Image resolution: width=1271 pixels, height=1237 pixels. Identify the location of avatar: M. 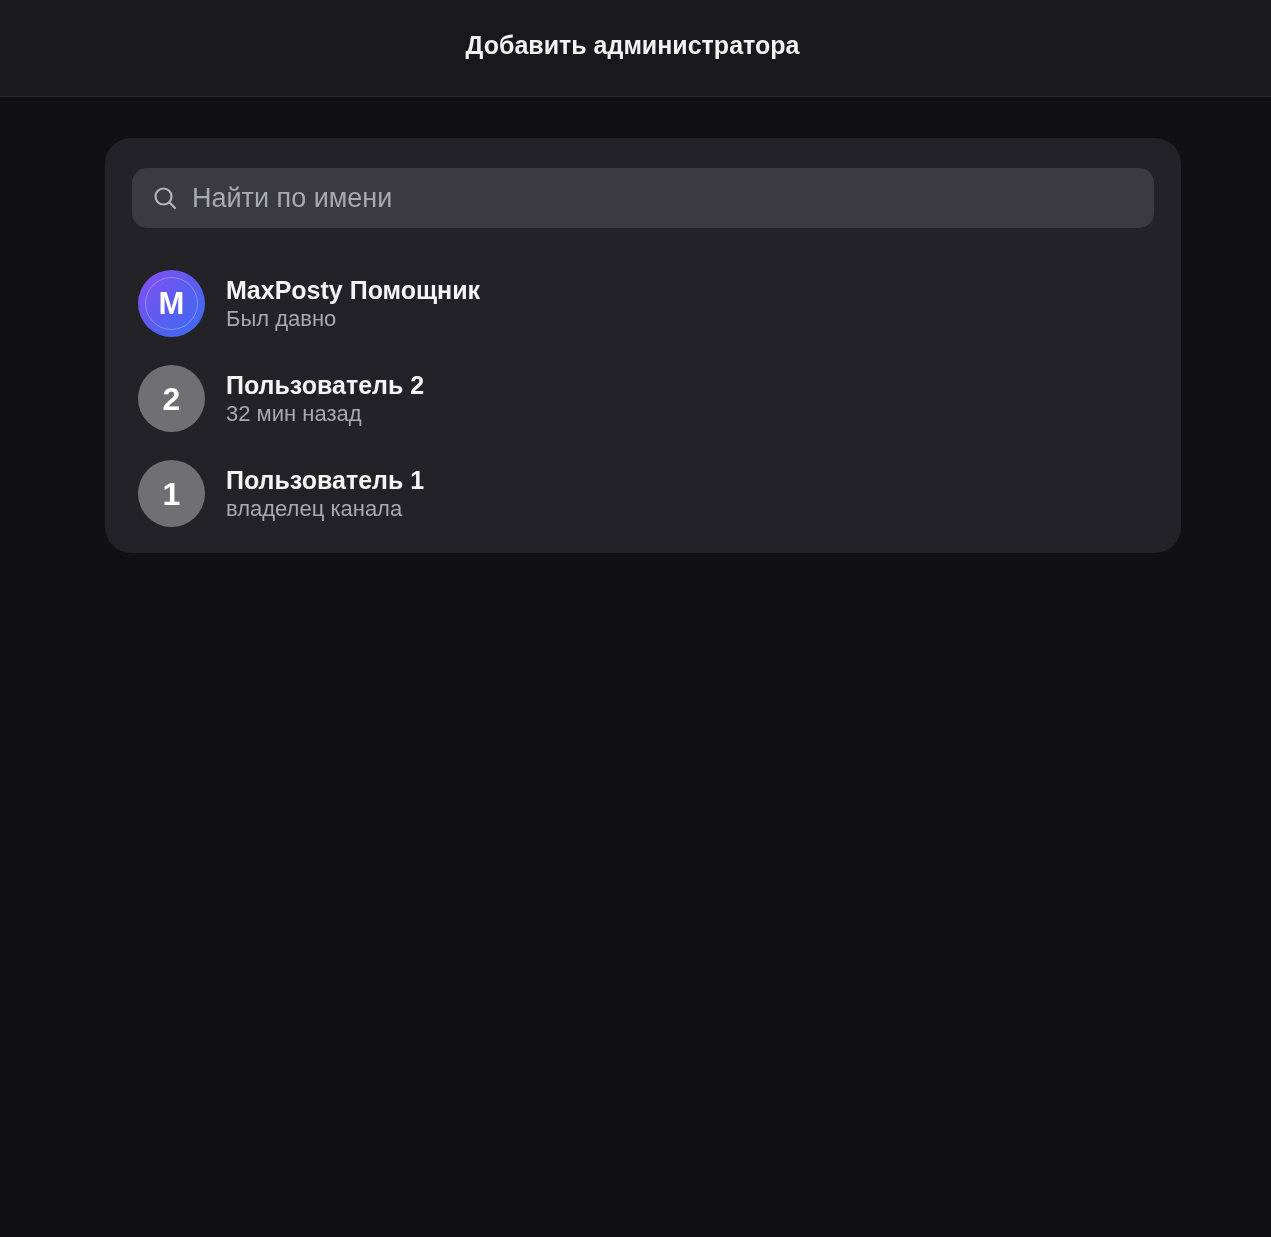
(171, 303).